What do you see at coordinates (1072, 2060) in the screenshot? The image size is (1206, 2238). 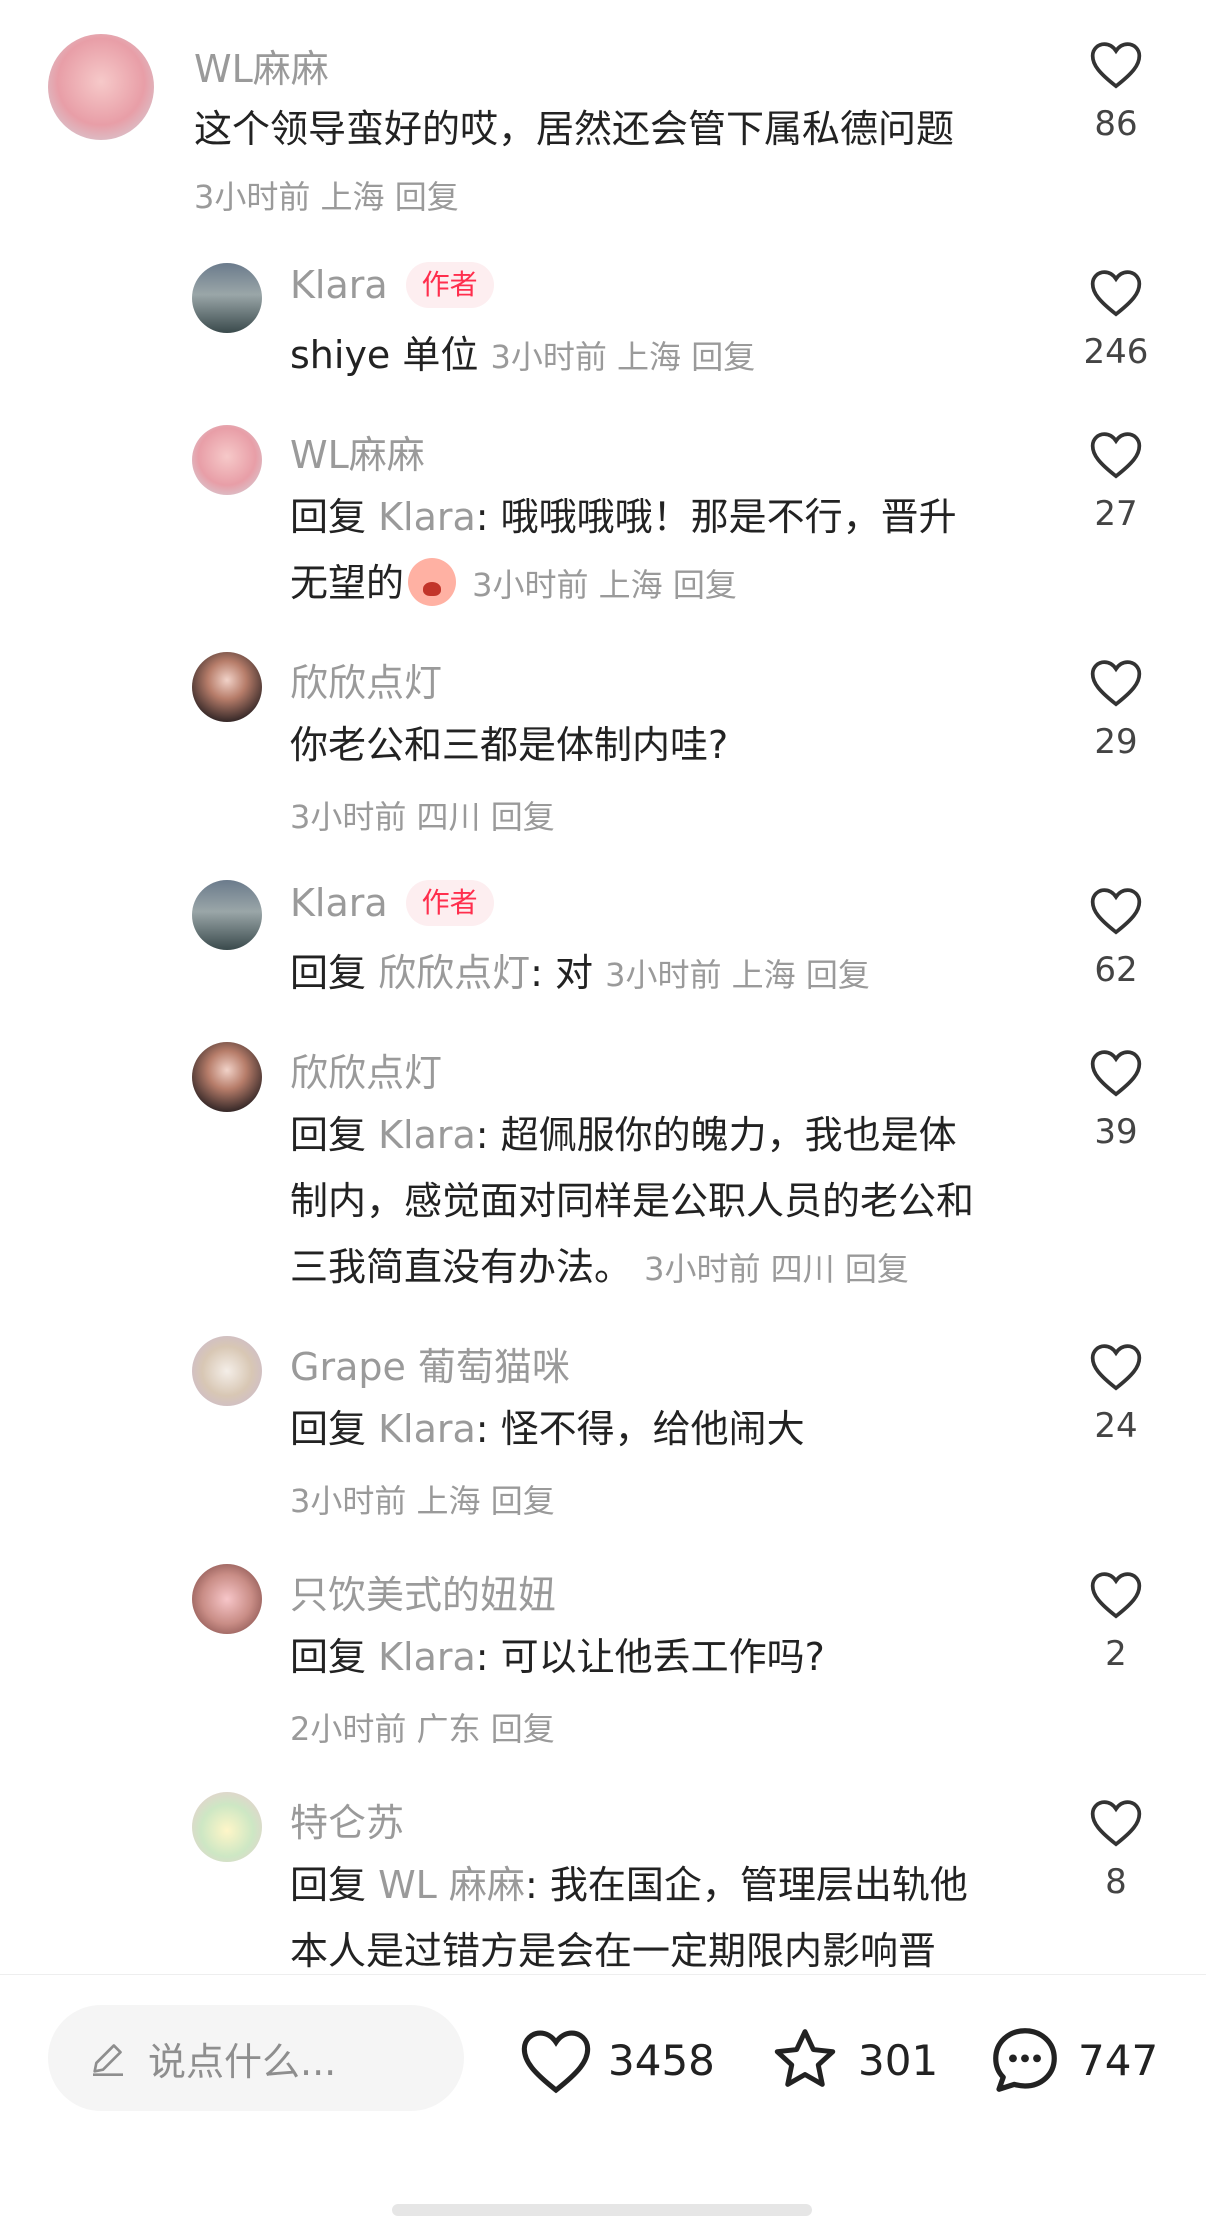 I see `comment-stat-button: 747` at bounding box center [1072, 2060].